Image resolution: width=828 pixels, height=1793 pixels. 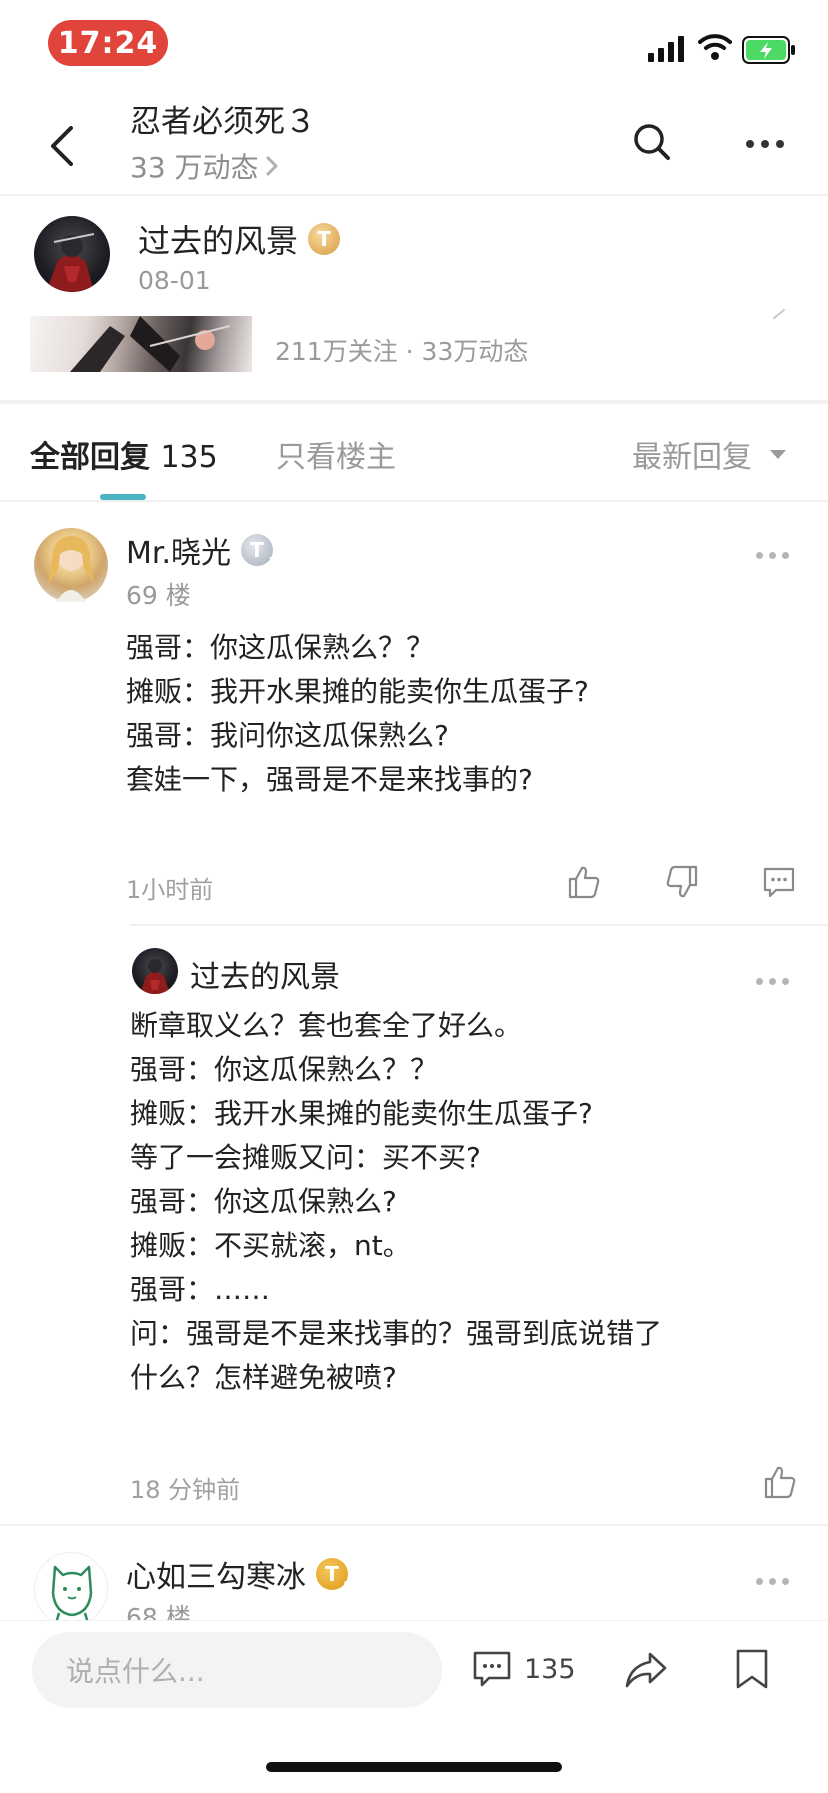 I want to click on reply-line: 摊贩：我开水果摊的能卖你生瓜蛋子?, so click(x=361, y=1113).